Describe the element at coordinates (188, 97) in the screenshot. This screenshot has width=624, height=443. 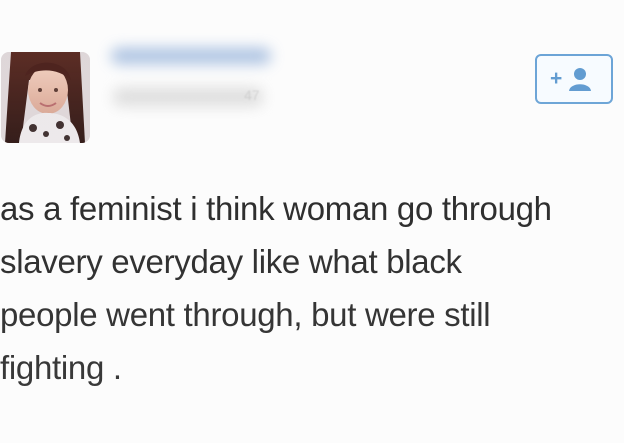
I see `blurred-handle` at that location.